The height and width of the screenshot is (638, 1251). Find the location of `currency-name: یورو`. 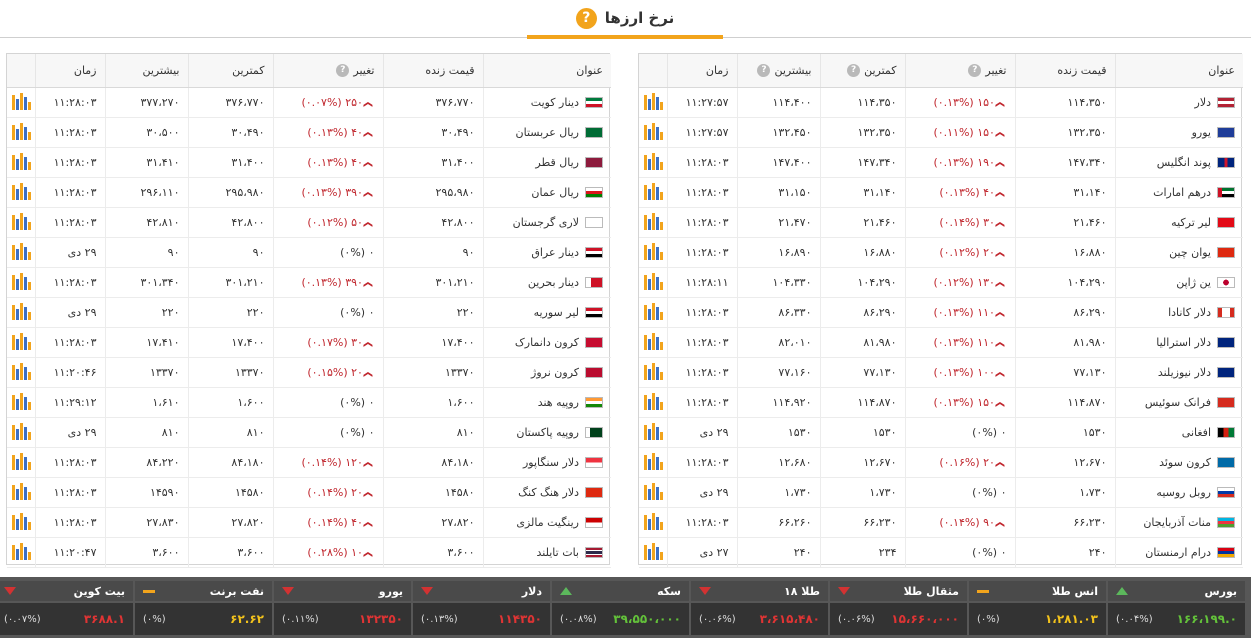

currency-name: یورو is located at coordinates (1201, 132).